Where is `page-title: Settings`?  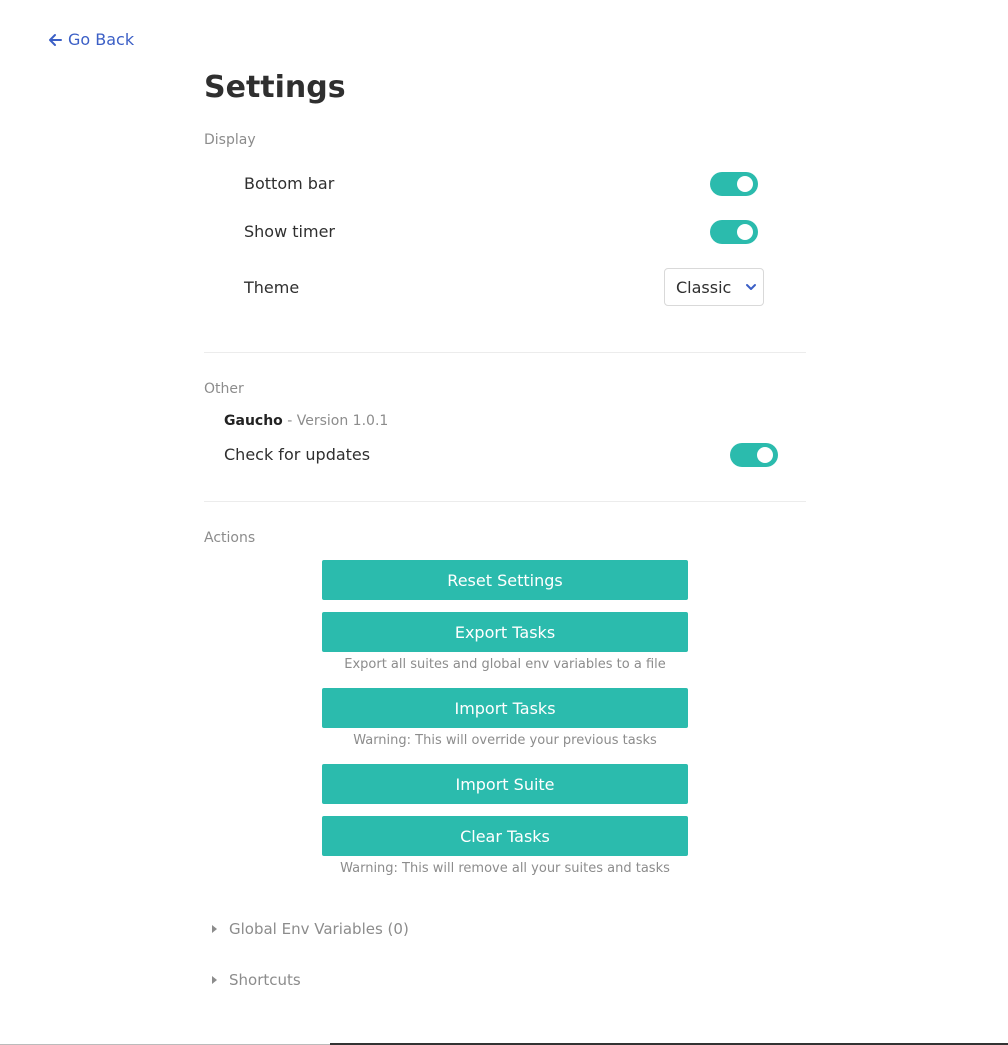
page-title: Settings is located at coordinates (275, 87).